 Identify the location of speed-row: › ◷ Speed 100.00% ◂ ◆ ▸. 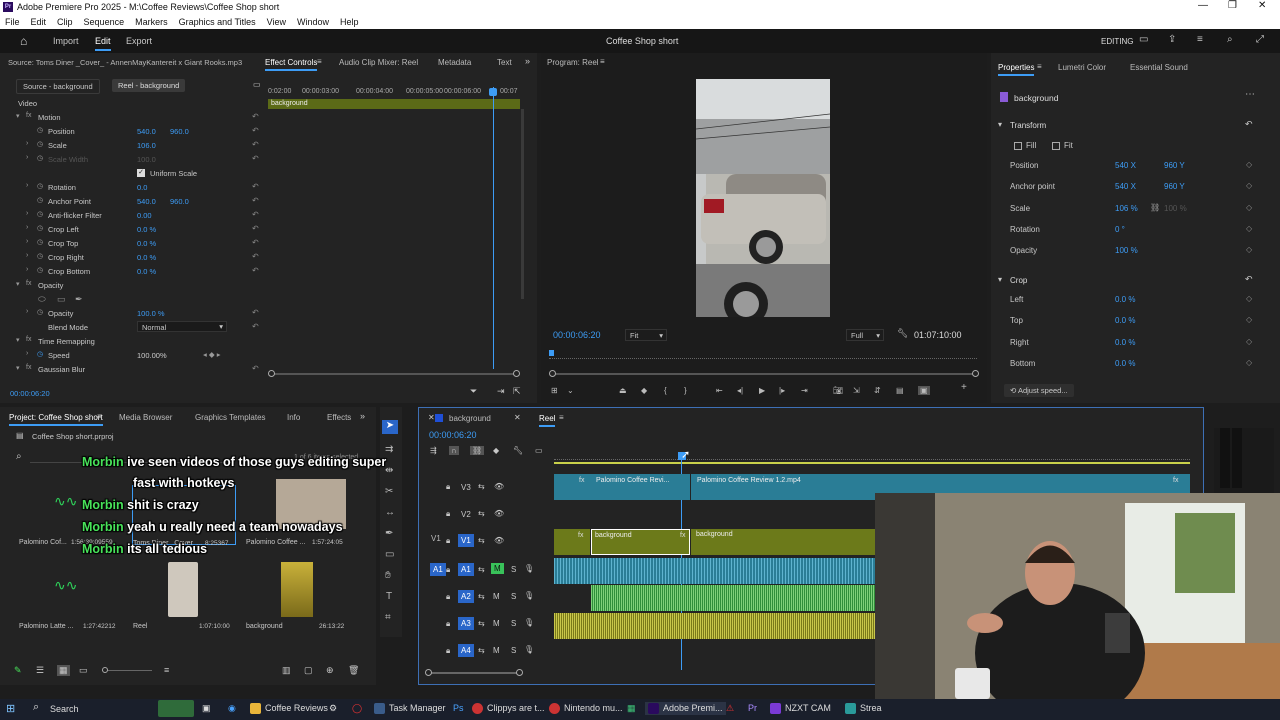
(131, 355).